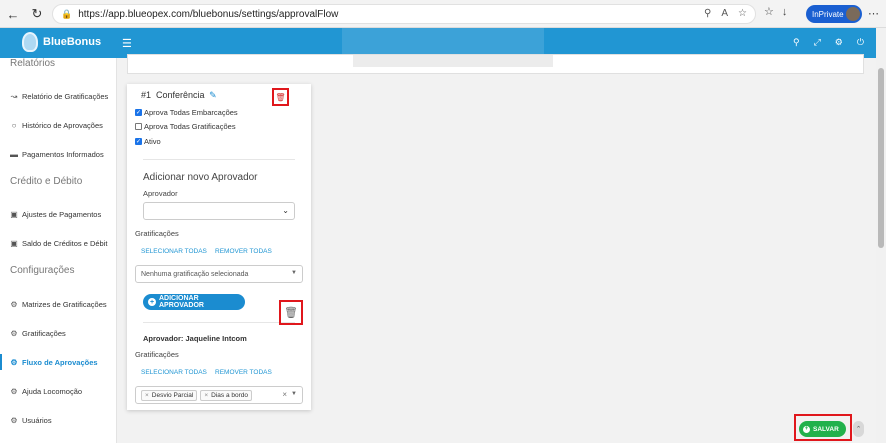  I want to click on pencil-icon: ✎, so click(213, 95).